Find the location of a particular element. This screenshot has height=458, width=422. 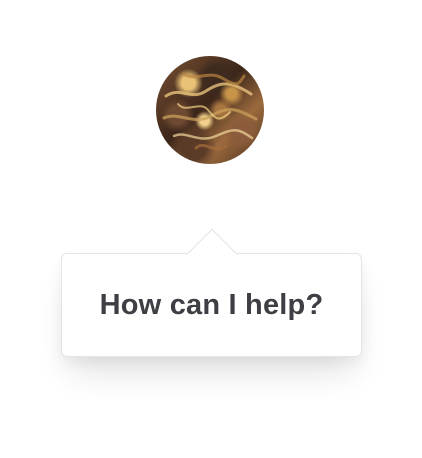

bubble-pointer is located at coordinates (212, 242).